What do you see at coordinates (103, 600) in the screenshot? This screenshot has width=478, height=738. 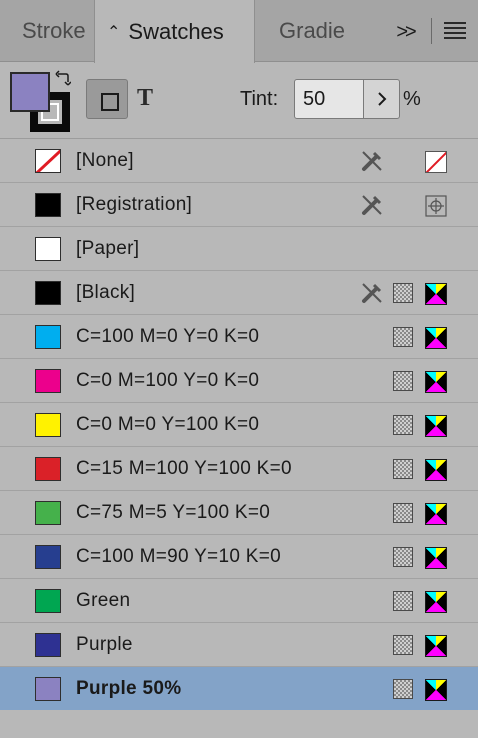 I see `swatch-name: Green` at bounding box center [103, 600].